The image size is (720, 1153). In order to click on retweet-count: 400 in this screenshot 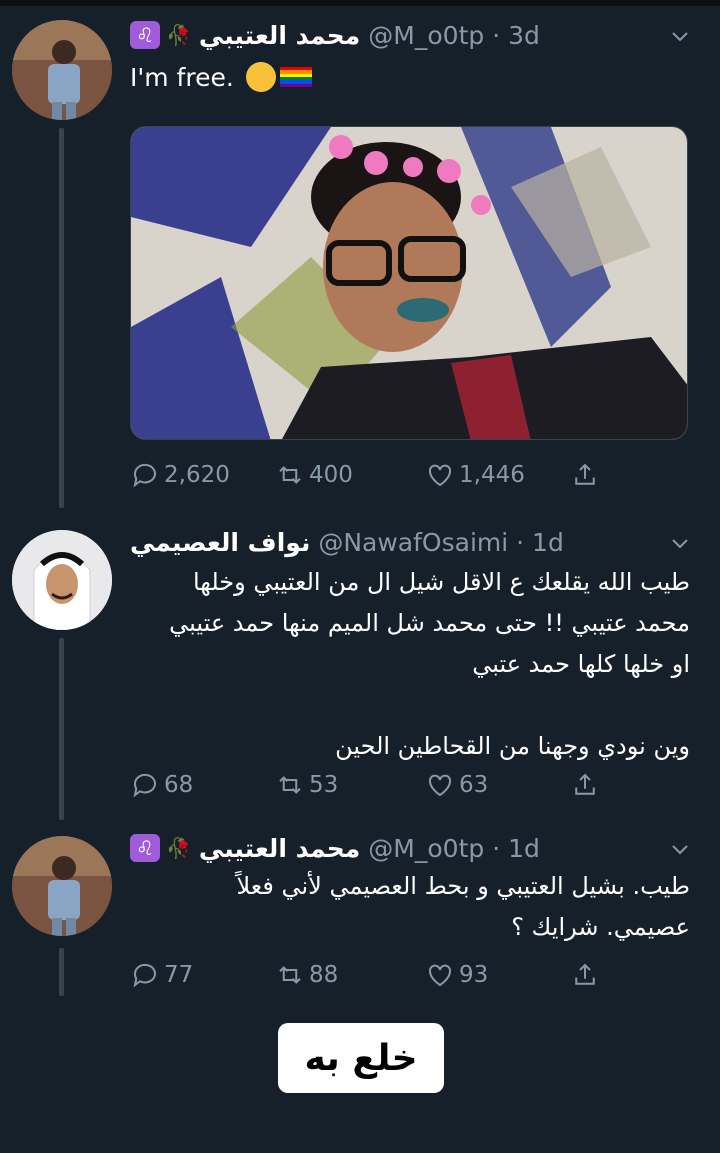, I will do `click(331, 475)`.